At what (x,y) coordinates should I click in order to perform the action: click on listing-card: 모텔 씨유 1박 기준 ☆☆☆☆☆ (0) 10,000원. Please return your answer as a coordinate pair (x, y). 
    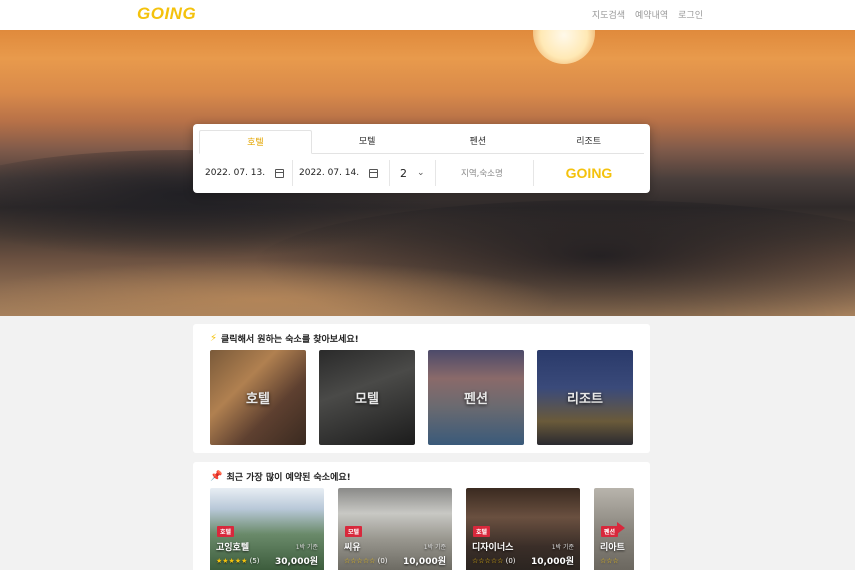
    Looking at the image, I should click on (395, 529).